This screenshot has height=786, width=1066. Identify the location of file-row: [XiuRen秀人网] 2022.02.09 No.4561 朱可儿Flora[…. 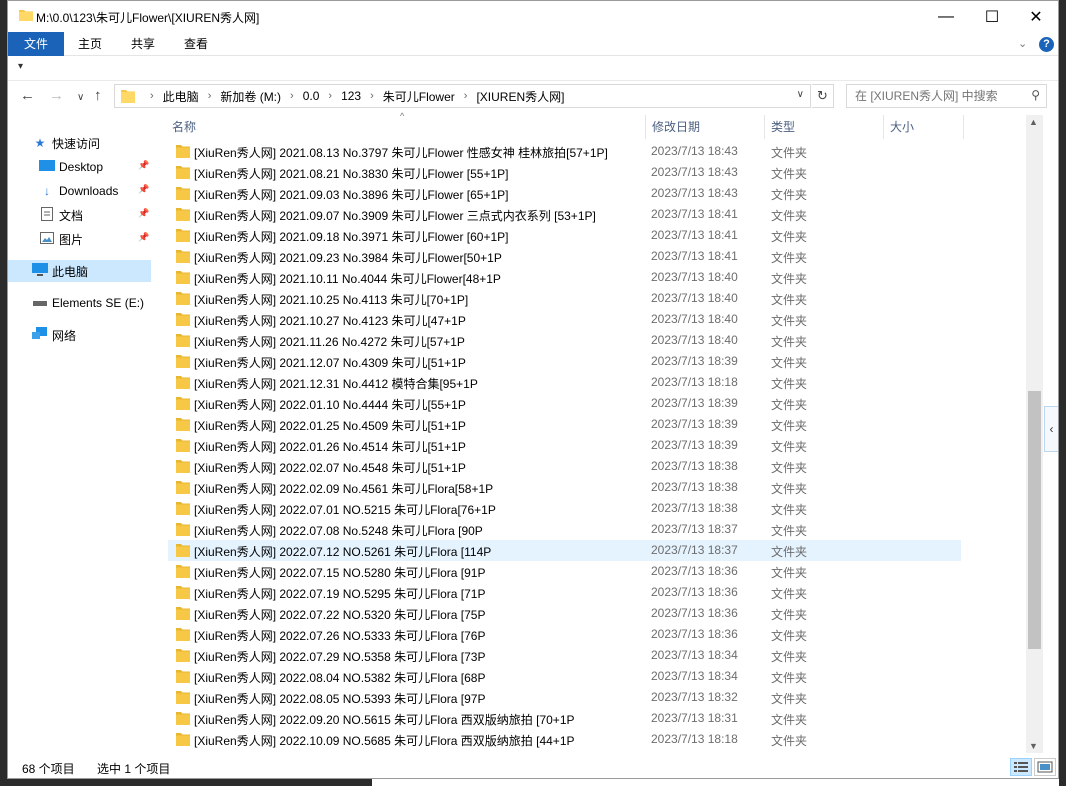
(564, 487).